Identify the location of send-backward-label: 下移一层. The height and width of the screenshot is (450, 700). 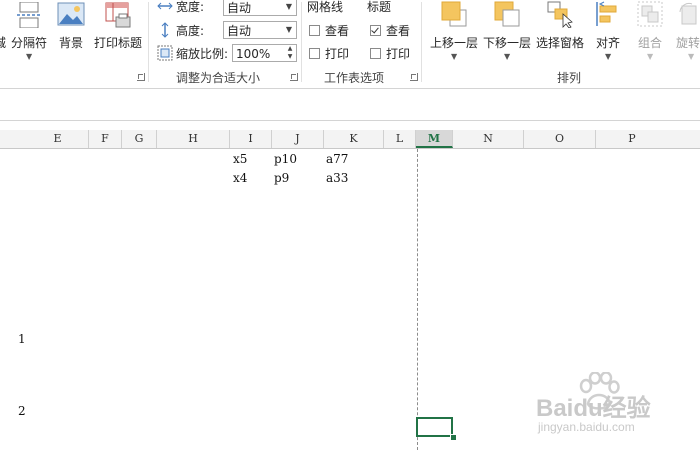
(506, 43).